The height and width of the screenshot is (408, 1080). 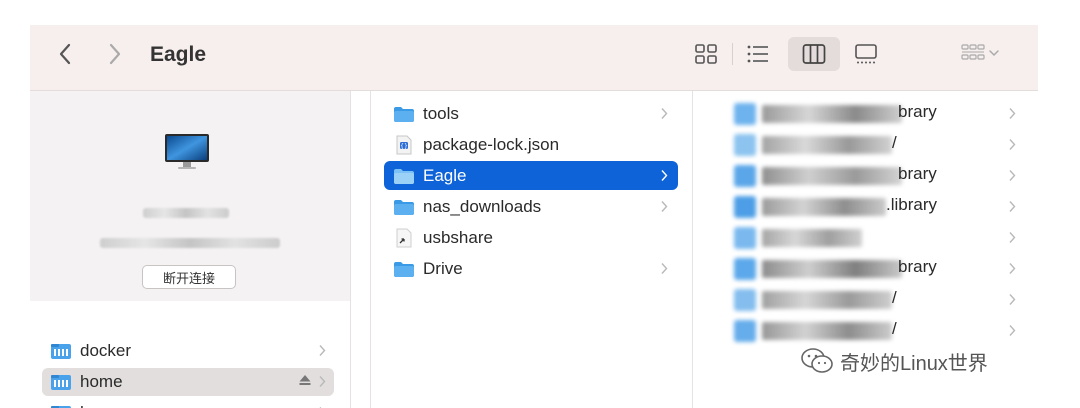 I want to click on file-item-label: tools, so click(x=441, y=113).